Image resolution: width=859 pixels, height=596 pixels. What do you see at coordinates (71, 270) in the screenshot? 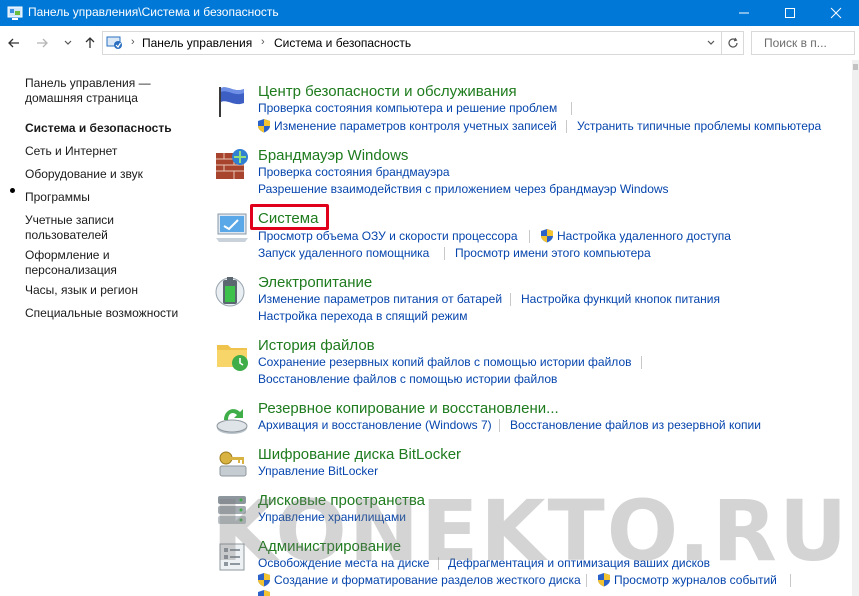
I see `sidebar-item-appearance: персонализация` at bounding box center [71, 270].